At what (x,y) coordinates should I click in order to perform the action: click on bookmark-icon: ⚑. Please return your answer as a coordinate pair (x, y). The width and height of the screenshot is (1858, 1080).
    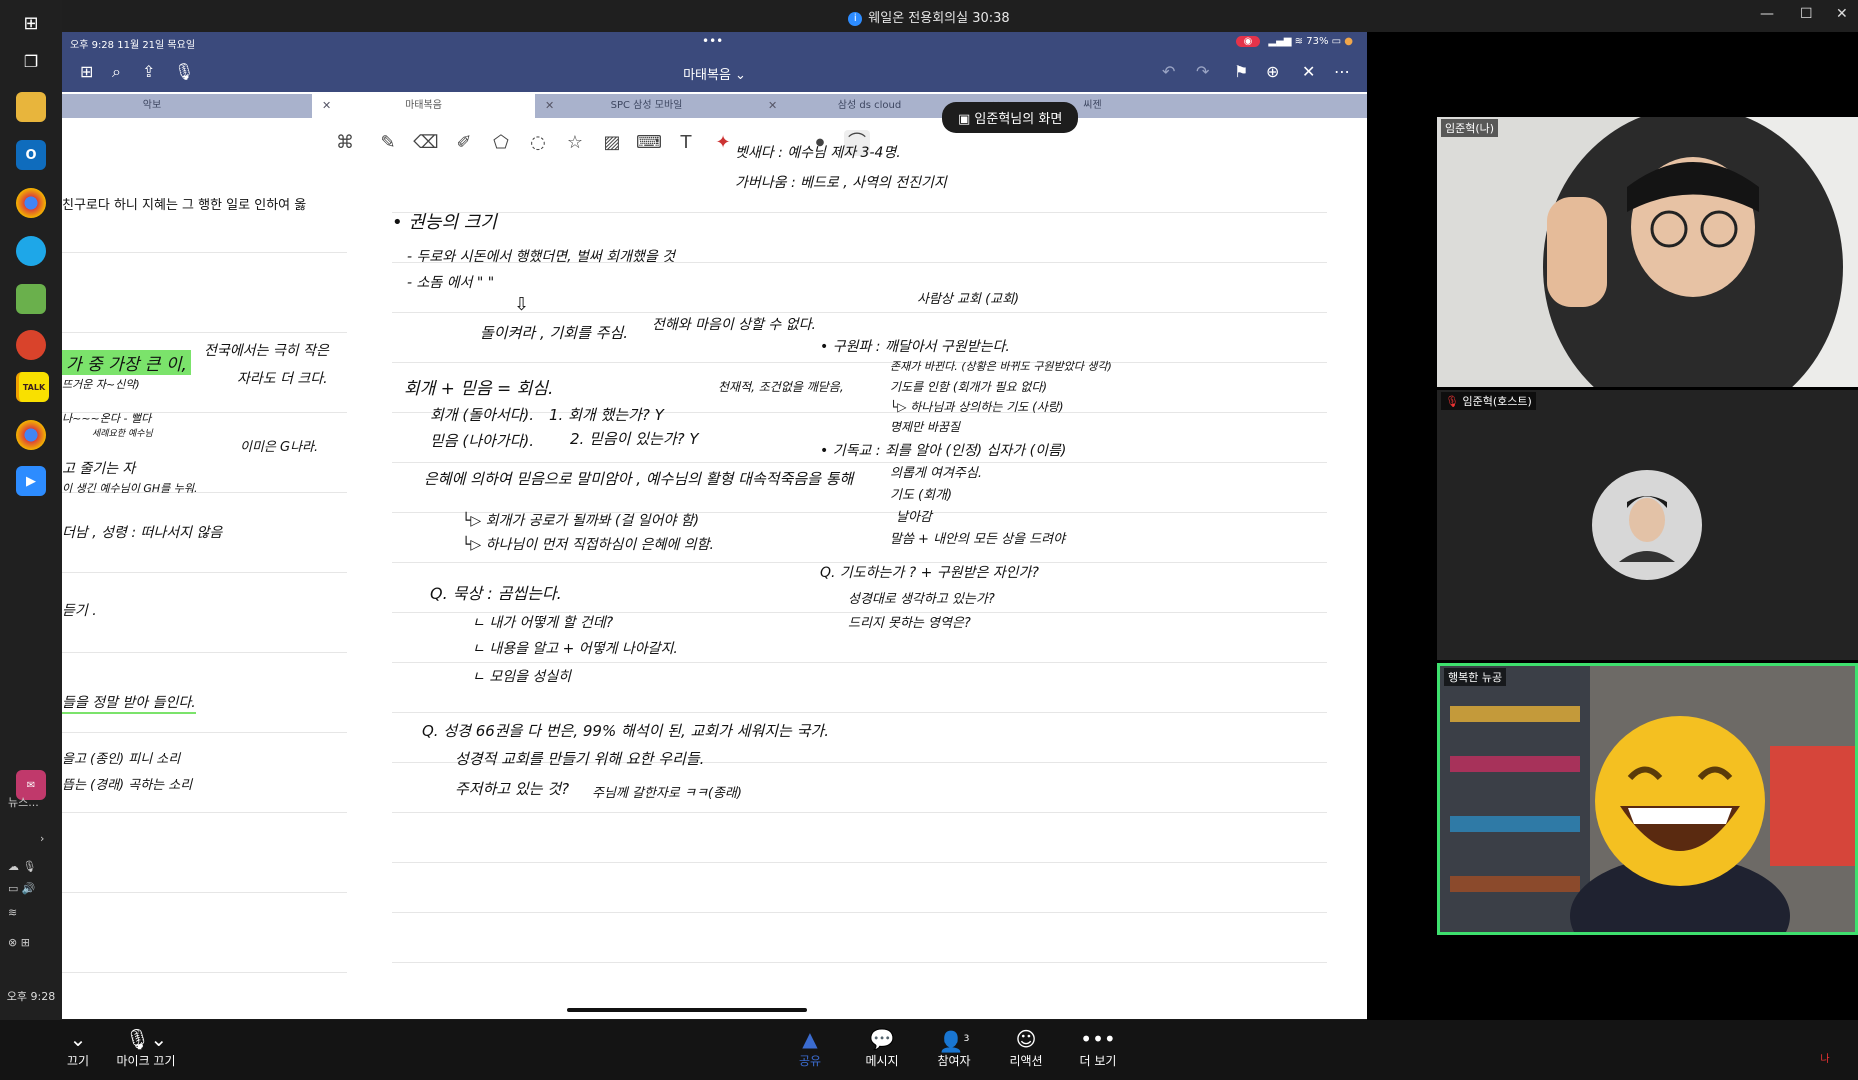
    Looking at the image, I should click on (1241, 71).